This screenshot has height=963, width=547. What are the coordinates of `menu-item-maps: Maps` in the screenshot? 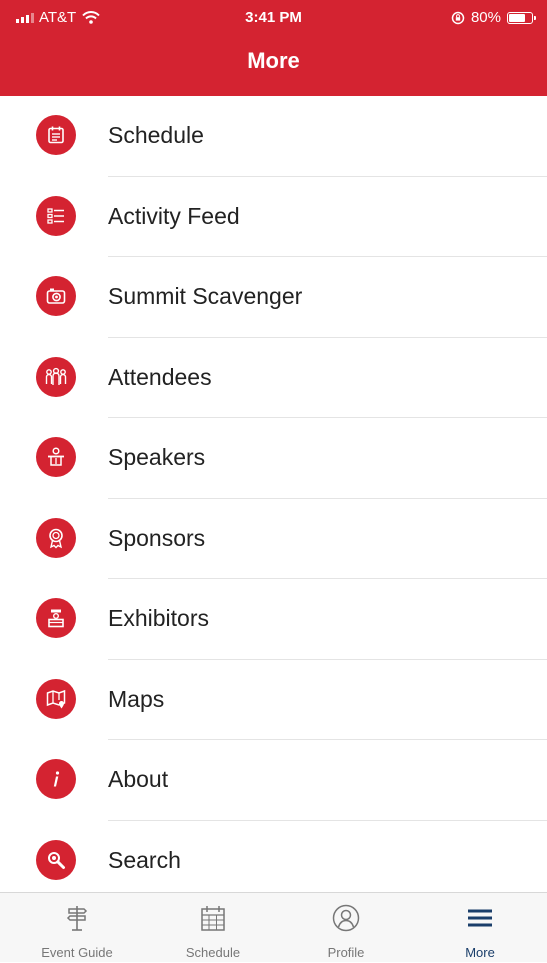 It's located at (273, 700).